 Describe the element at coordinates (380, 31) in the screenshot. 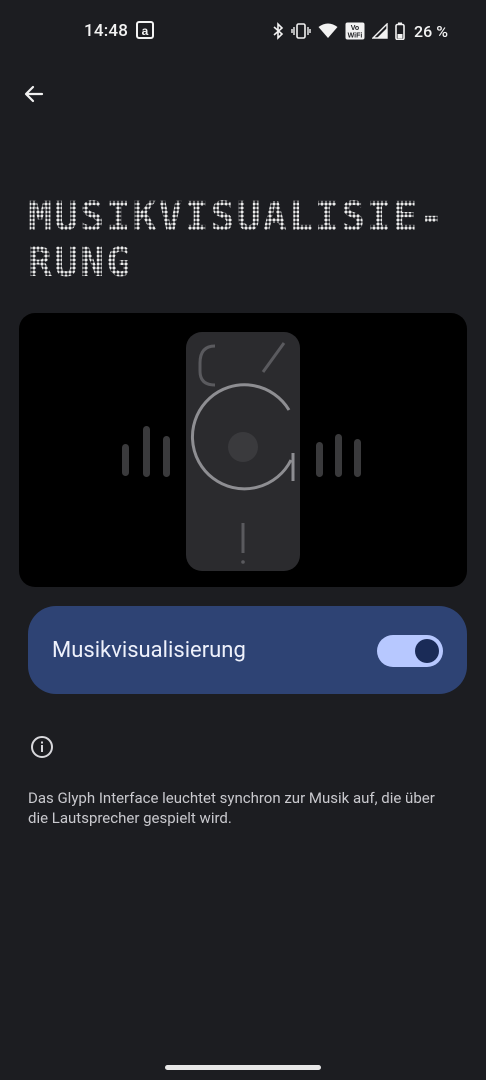

I see `signal-icon` at that location.